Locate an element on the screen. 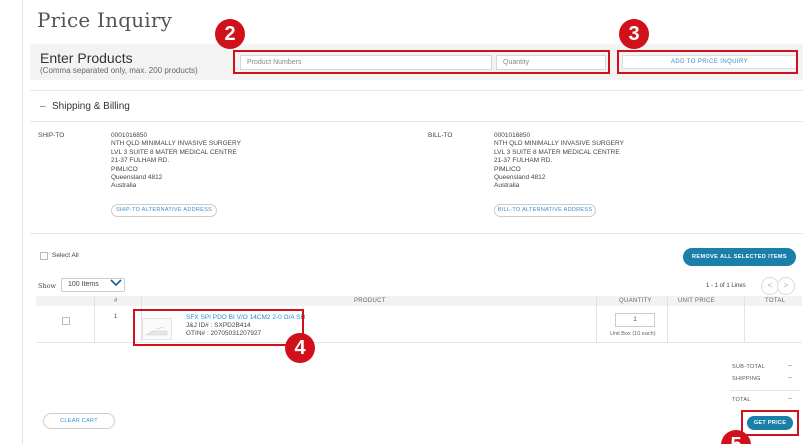 This screenshot has height=444, width=809. column-header-product: PRODUCT is located at coordinates (370, 301).